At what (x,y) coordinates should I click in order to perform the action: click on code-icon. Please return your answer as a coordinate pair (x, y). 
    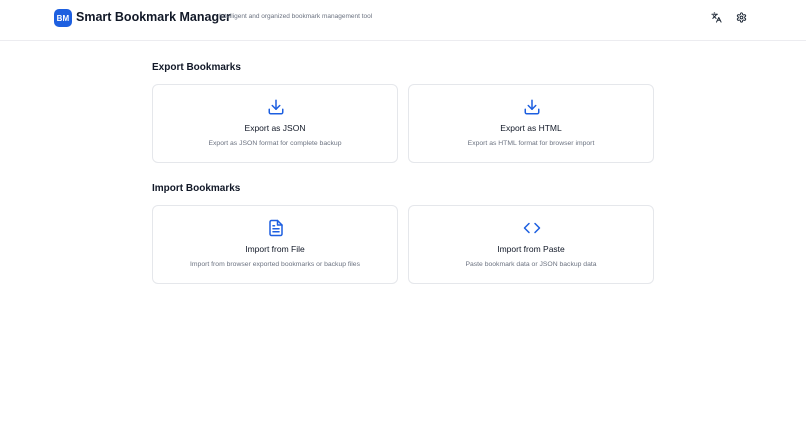
    Looking at the image, I should click on (532, 228).